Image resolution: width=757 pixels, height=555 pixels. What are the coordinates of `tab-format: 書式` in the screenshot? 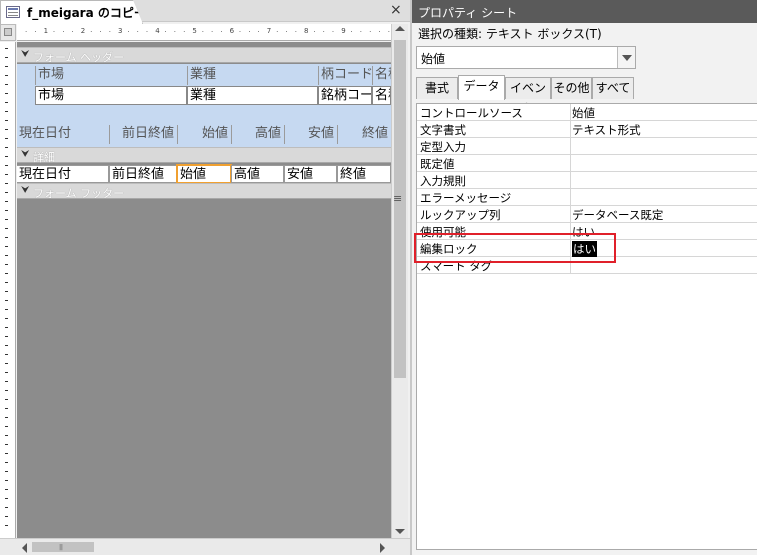 It's located at (437, 88).